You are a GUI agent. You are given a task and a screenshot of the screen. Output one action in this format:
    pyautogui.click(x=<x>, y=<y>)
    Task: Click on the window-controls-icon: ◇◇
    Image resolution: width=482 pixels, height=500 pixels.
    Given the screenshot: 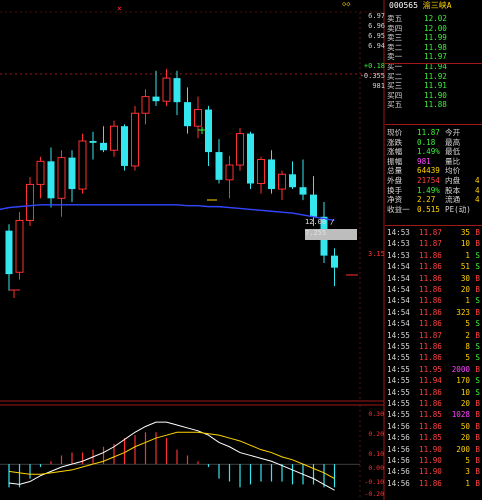 What is the action you would take?
    pyautogui.click(x=346, y=4)
    